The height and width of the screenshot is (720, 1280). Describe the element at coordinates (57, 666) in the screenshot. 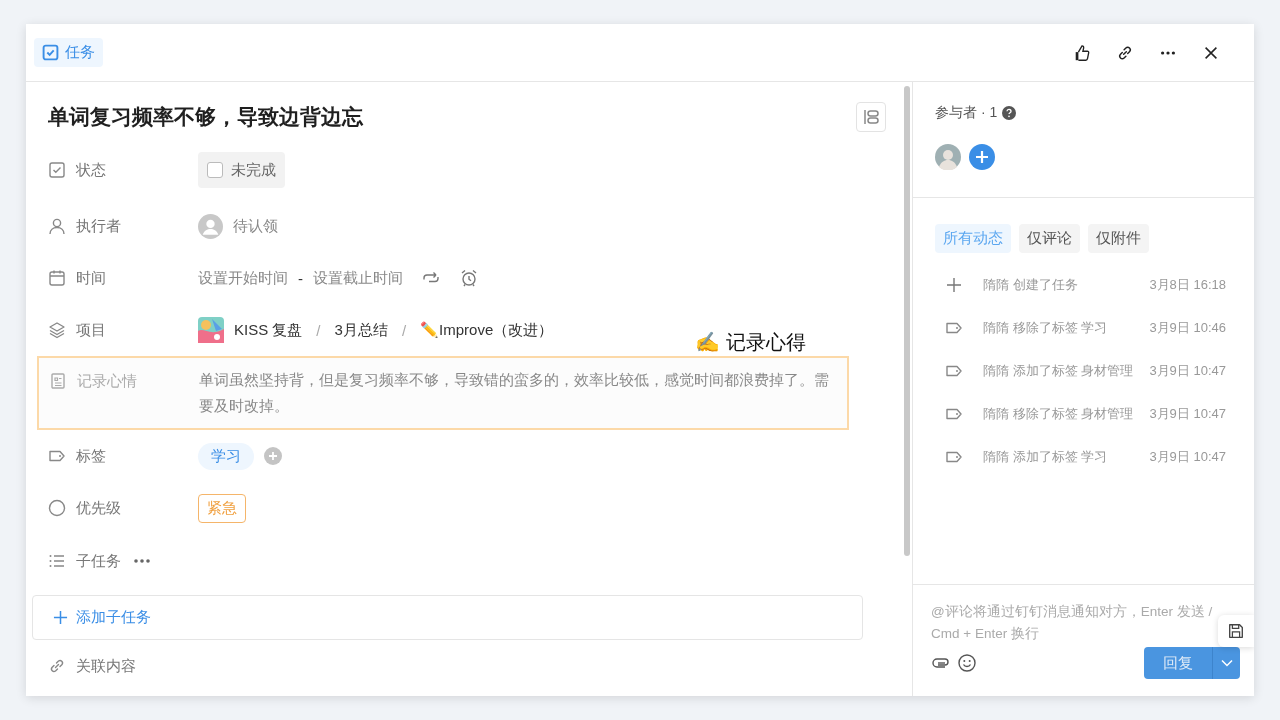

I see `link-icon` at that location.